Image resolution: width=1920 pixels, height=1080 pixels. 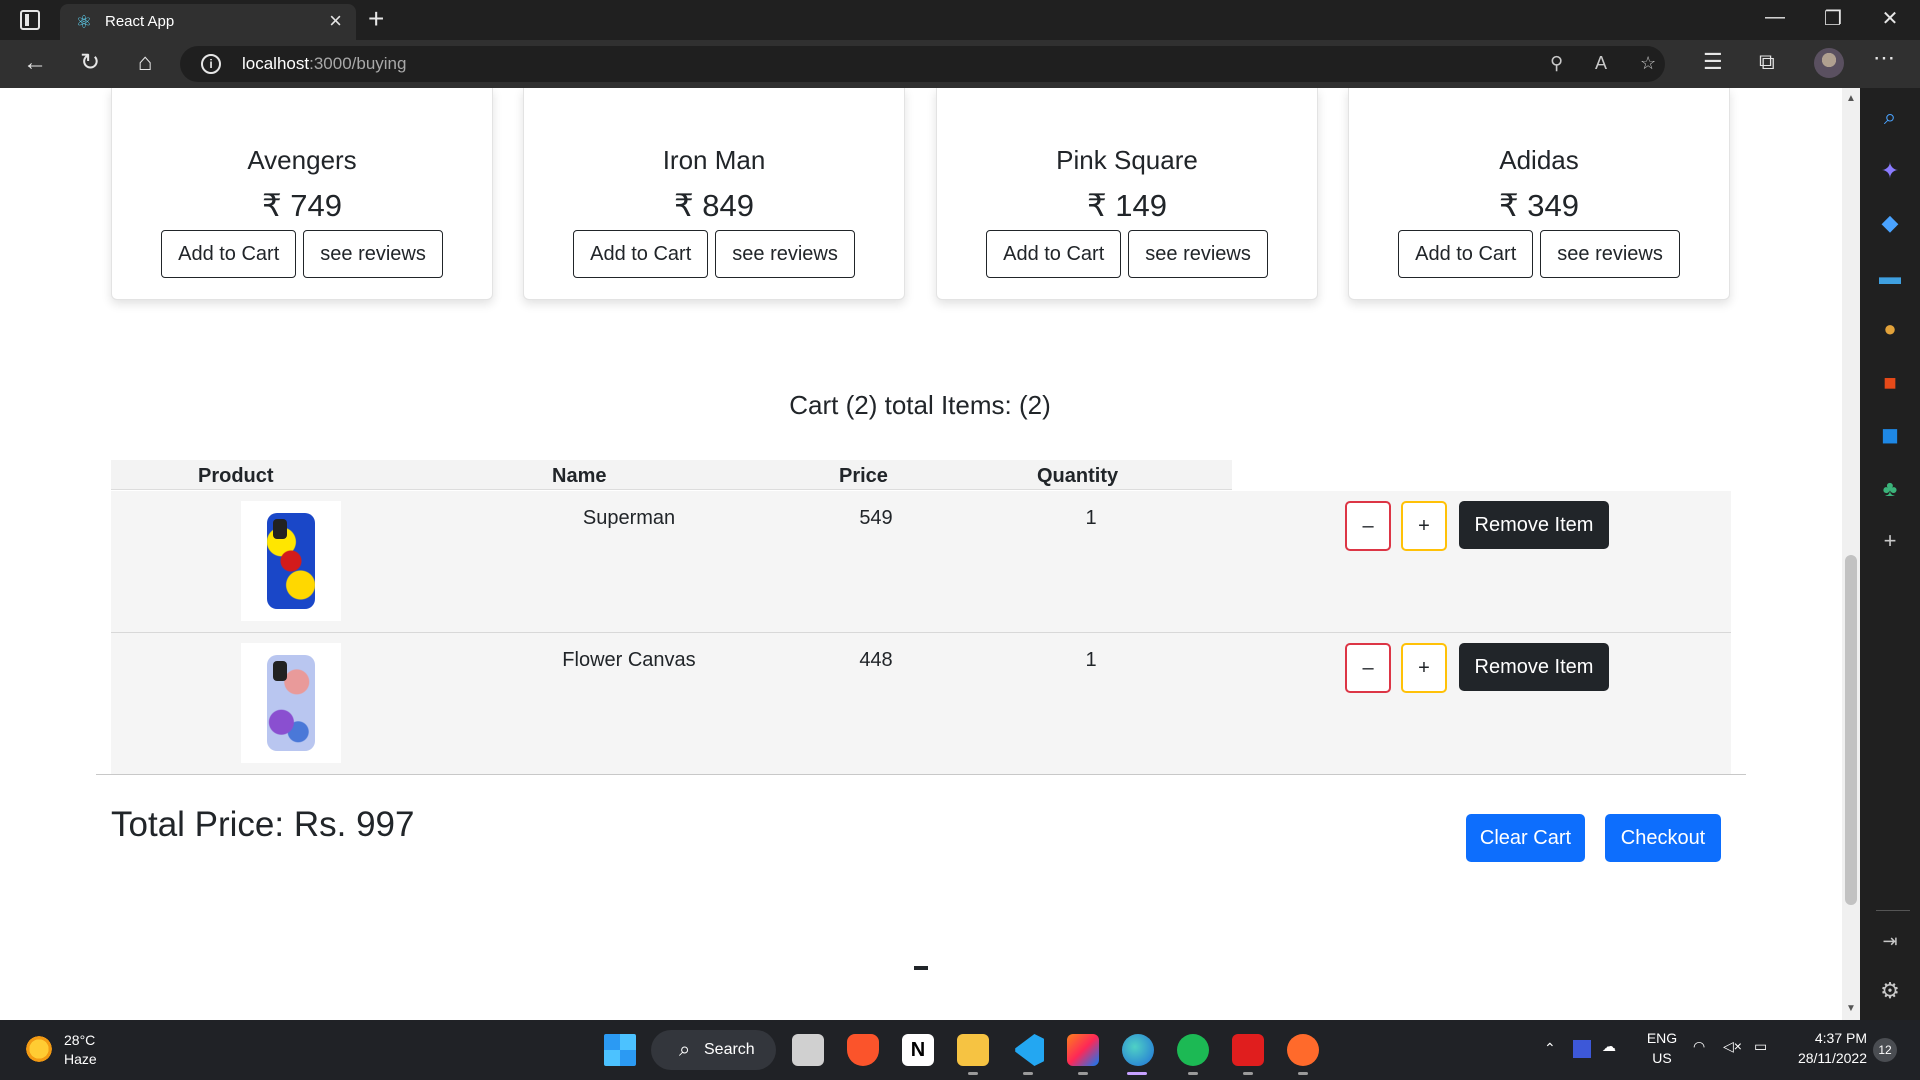 I want to click on key-icon: ⚲, so click(x=1556, y=63).